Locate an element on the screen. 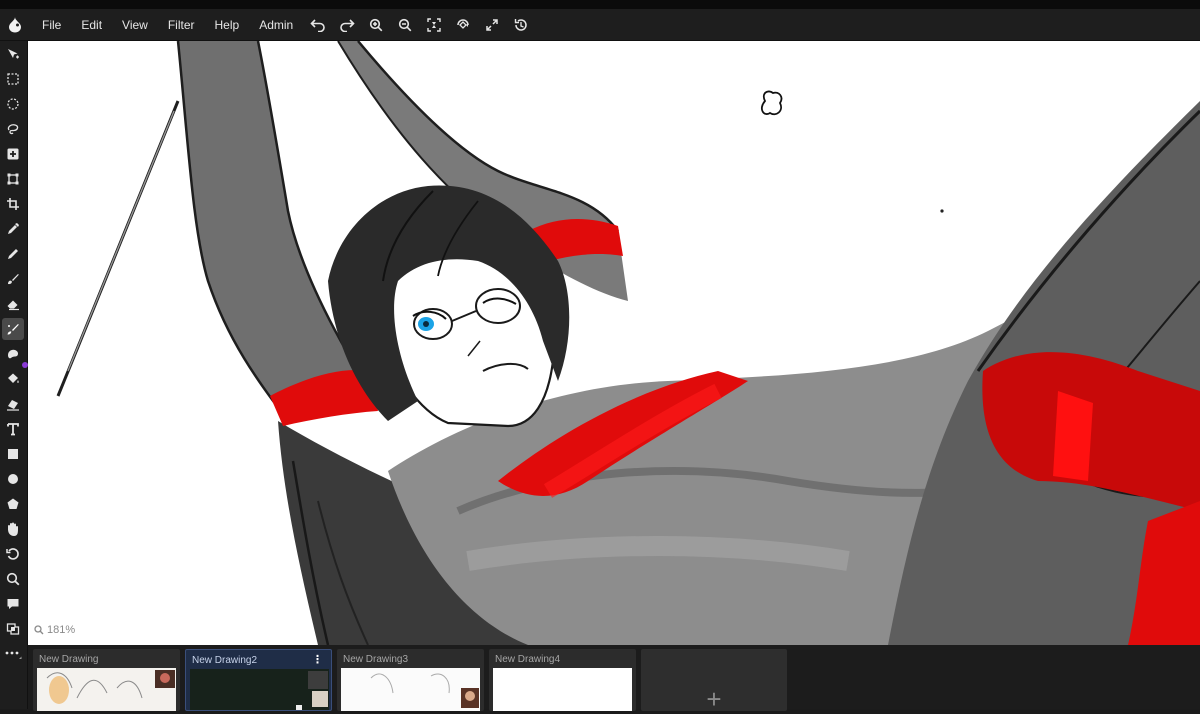 The image size is (1200, 714). zoom-indicator-icon is located at coordinates (39, 630).